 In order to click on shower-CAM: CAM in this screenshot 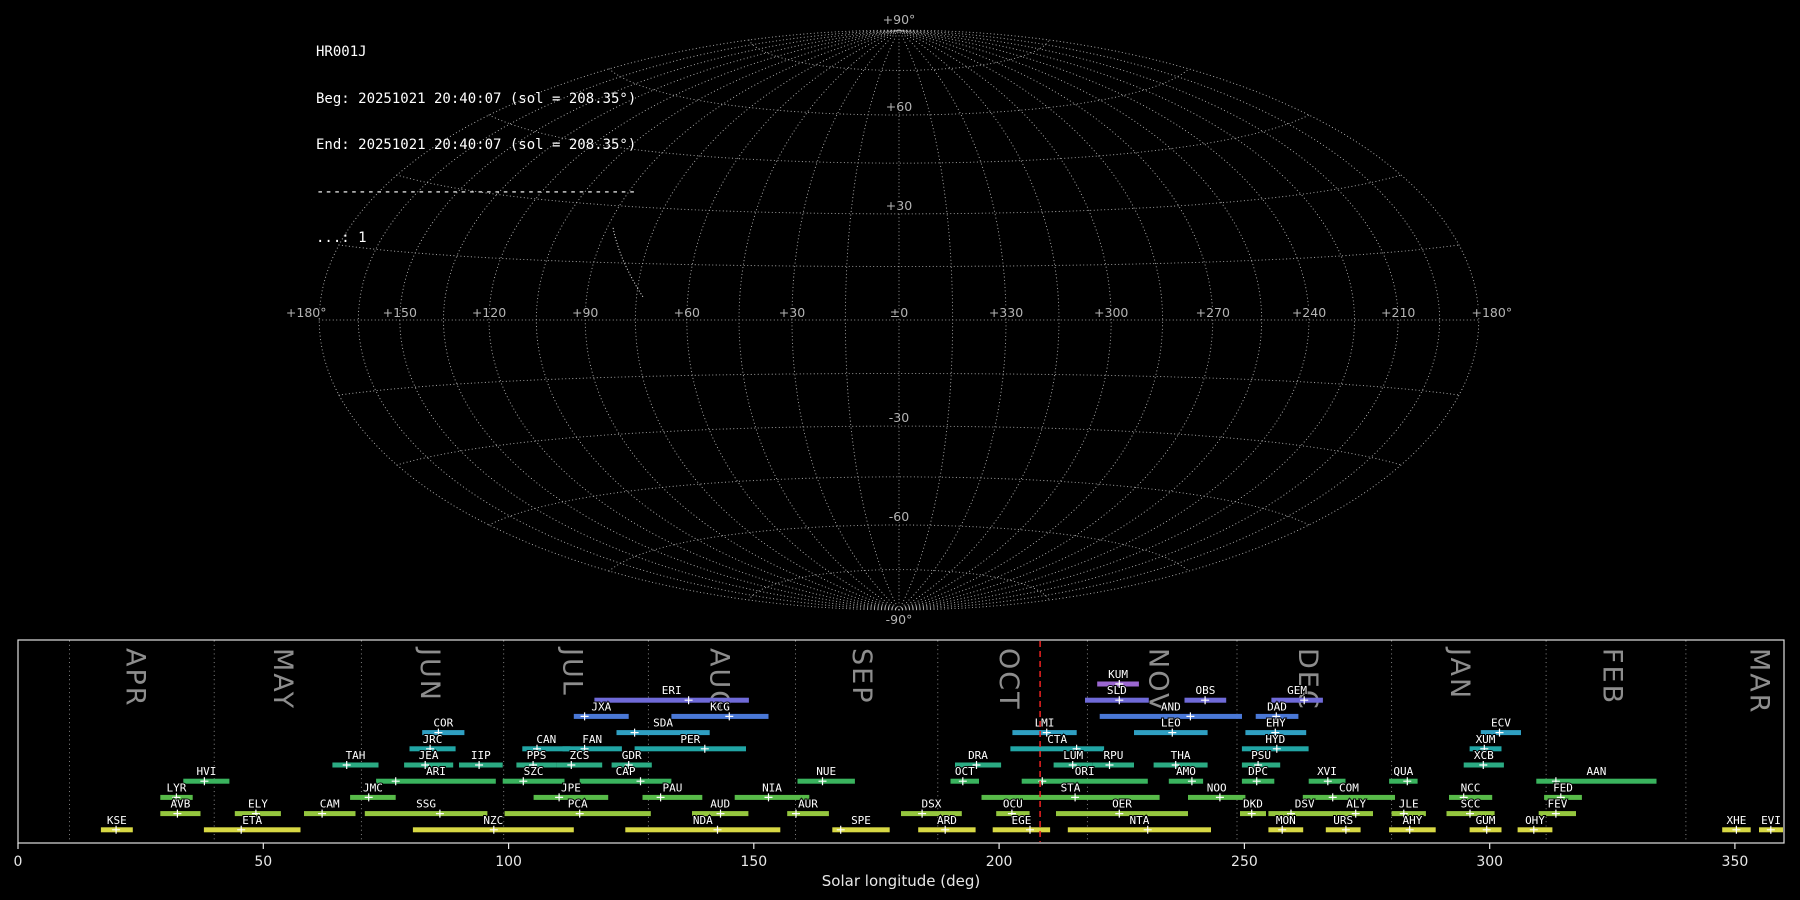, I will do `click(330, 807)`.